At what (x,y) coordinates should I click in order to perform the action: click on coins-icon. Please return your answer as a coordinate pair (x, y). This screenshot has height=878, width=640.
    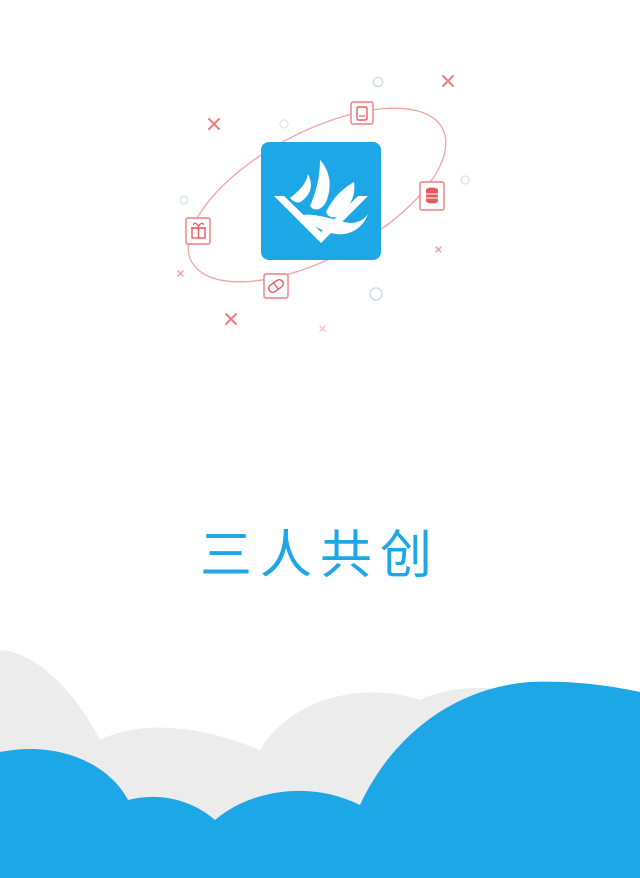
    Looking at the image, I should click on (432, 196).